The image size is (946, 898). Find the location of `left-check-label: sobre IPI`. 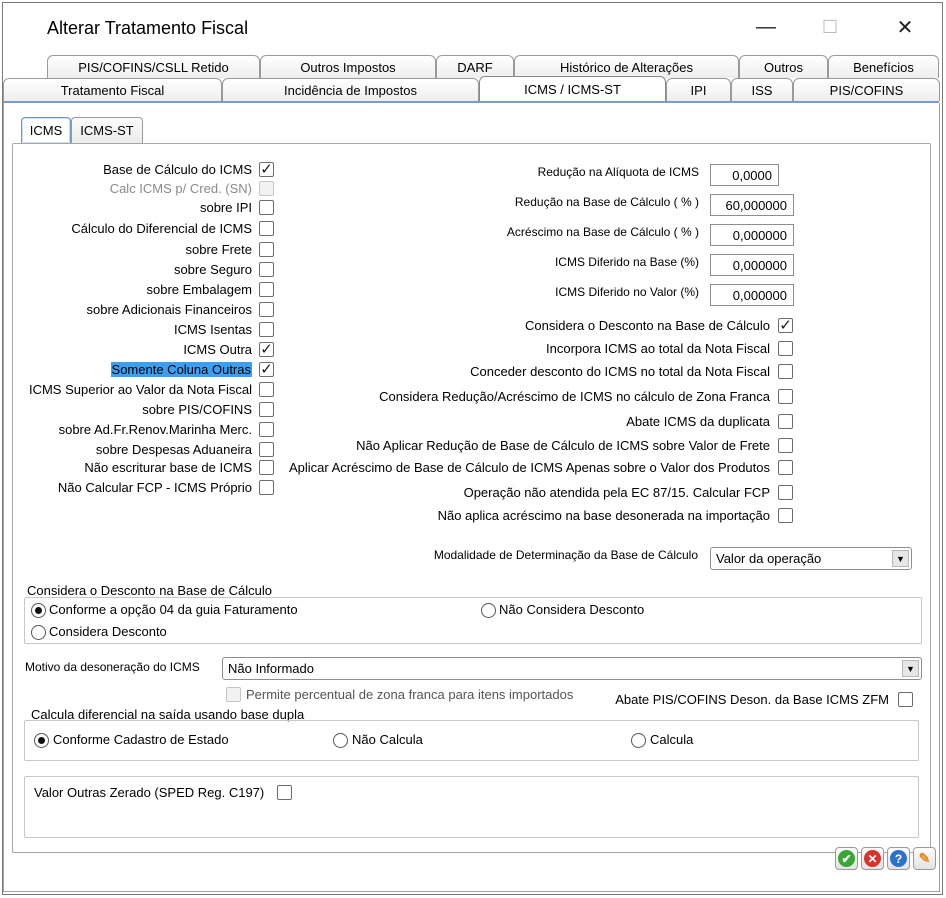

left-check-label: sobre IPI is located at coordinates (225, 207).